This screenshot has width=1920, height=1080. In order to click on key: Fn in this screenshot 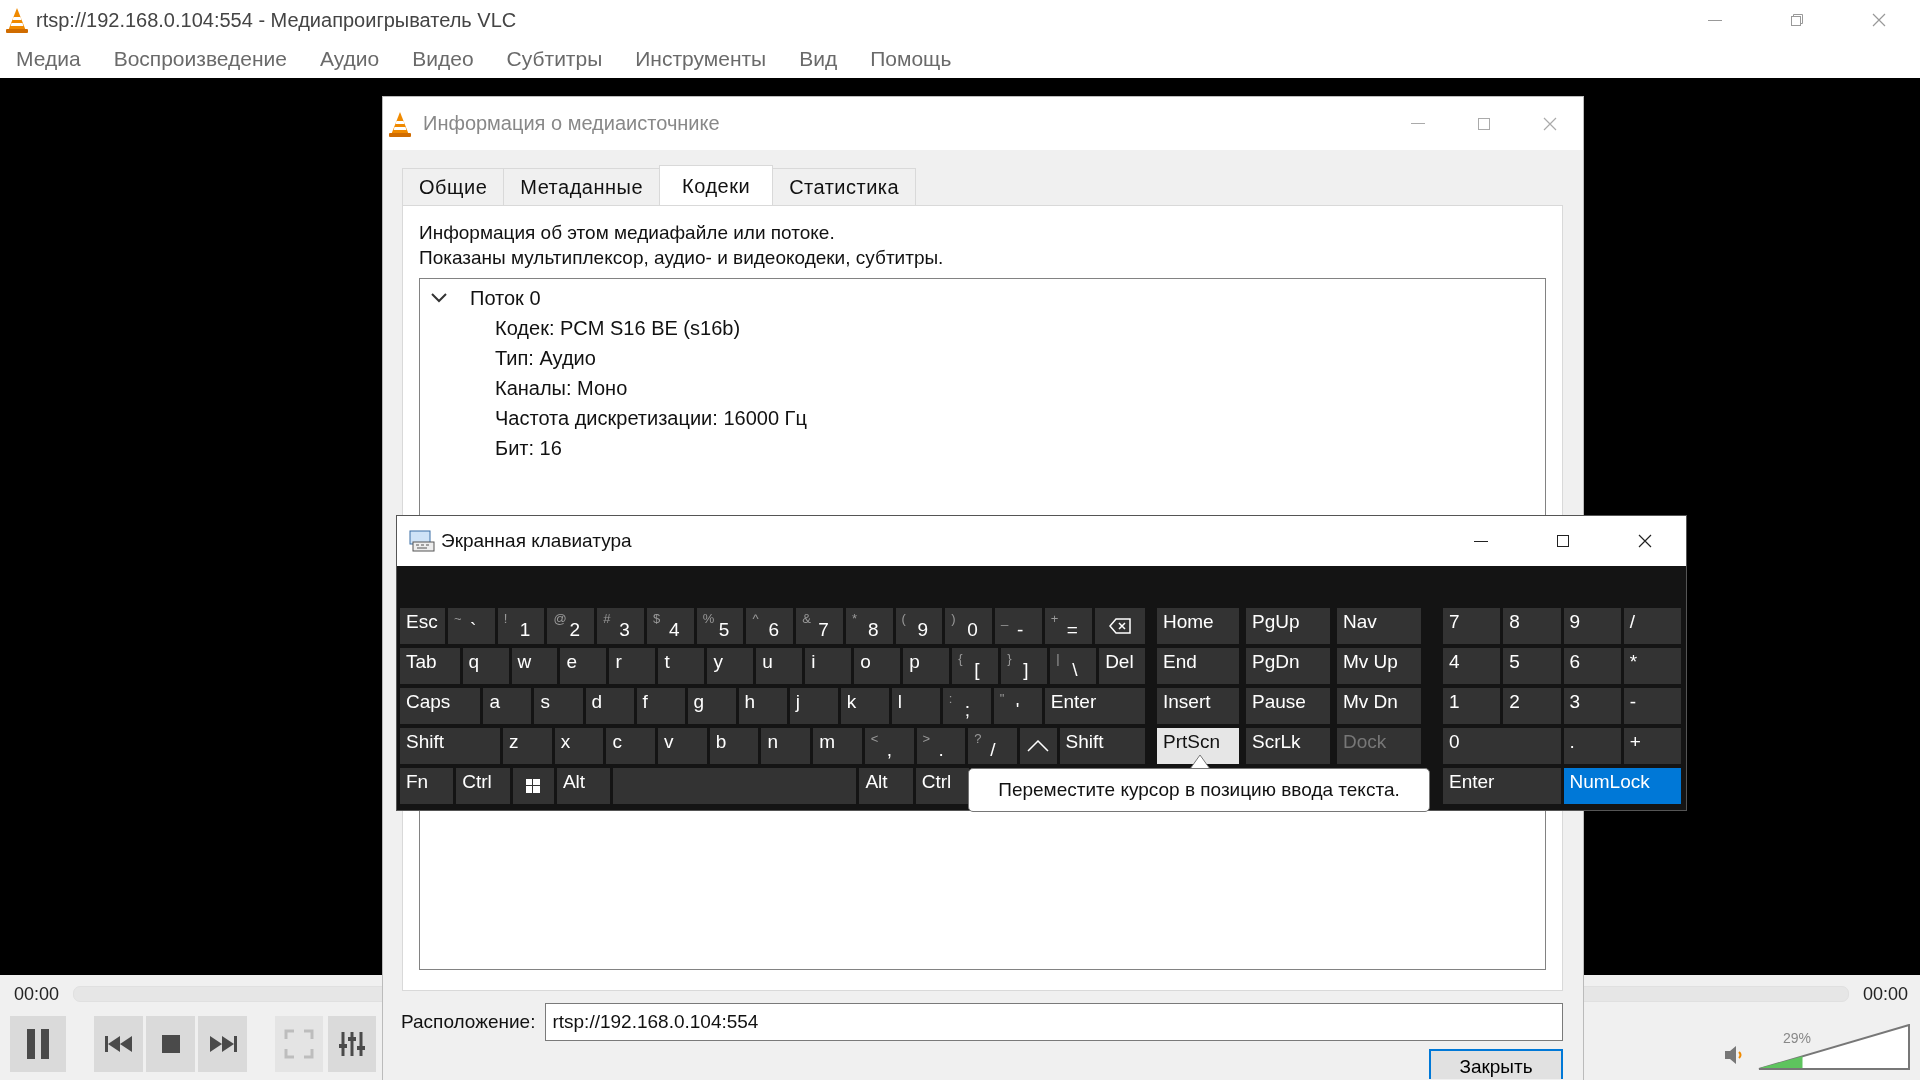, I will do `click(427, 786)`.